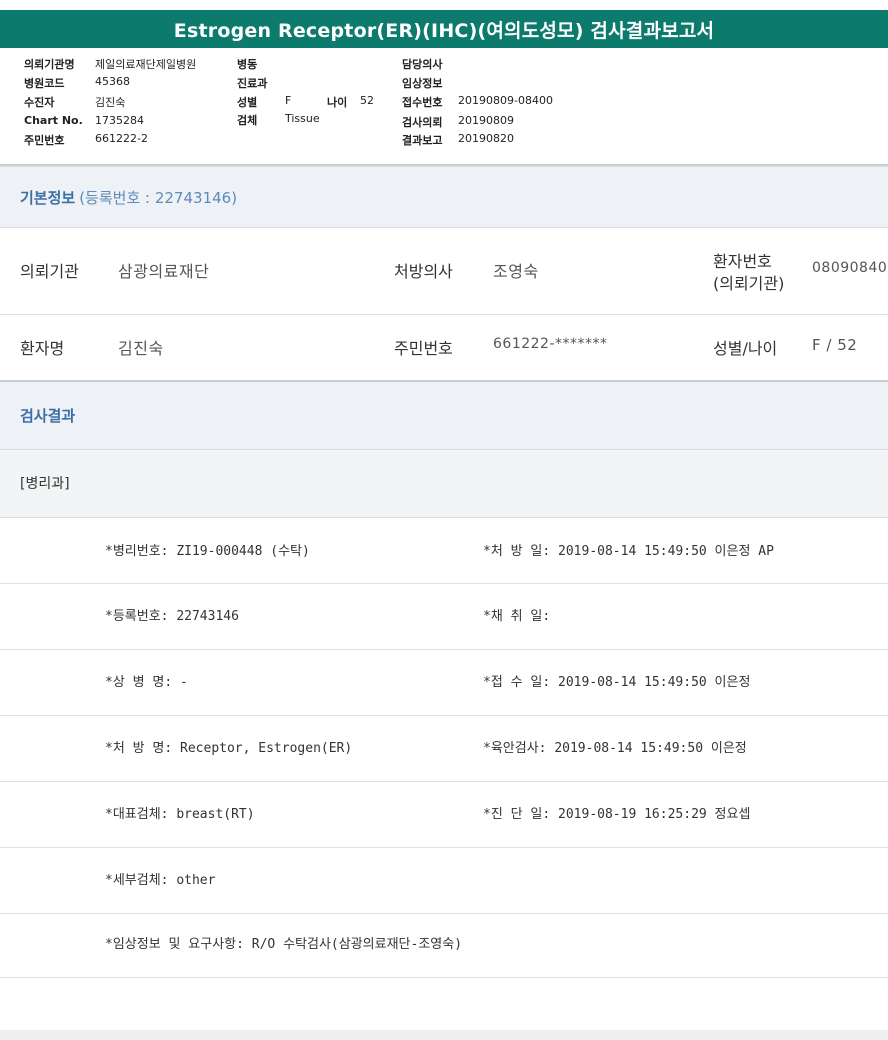 This screenshot has height=1040, width=888. I want to click on info-value: 20190809-08400, so click(505, 100).